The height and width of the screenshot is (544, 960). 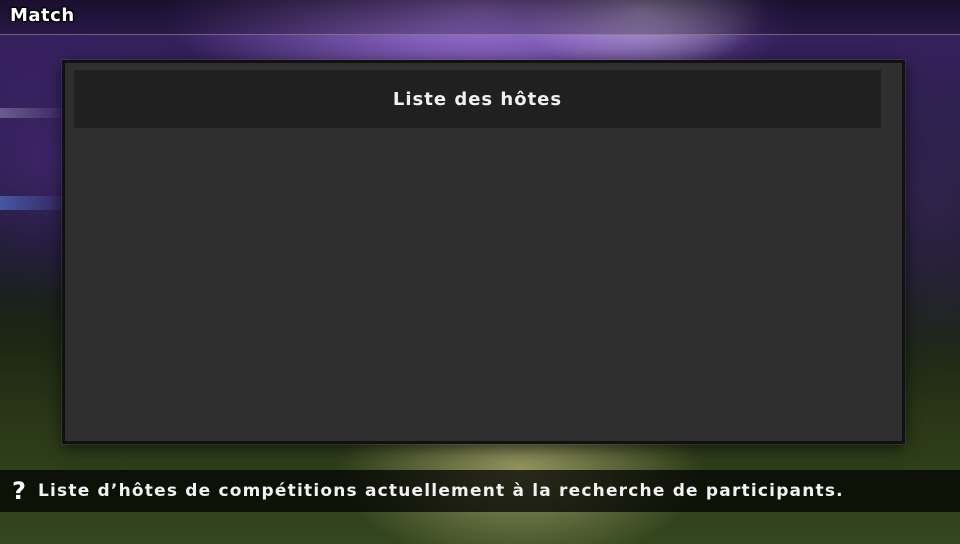 I want to click on screen-title: Match, so click(x=42, y=15).